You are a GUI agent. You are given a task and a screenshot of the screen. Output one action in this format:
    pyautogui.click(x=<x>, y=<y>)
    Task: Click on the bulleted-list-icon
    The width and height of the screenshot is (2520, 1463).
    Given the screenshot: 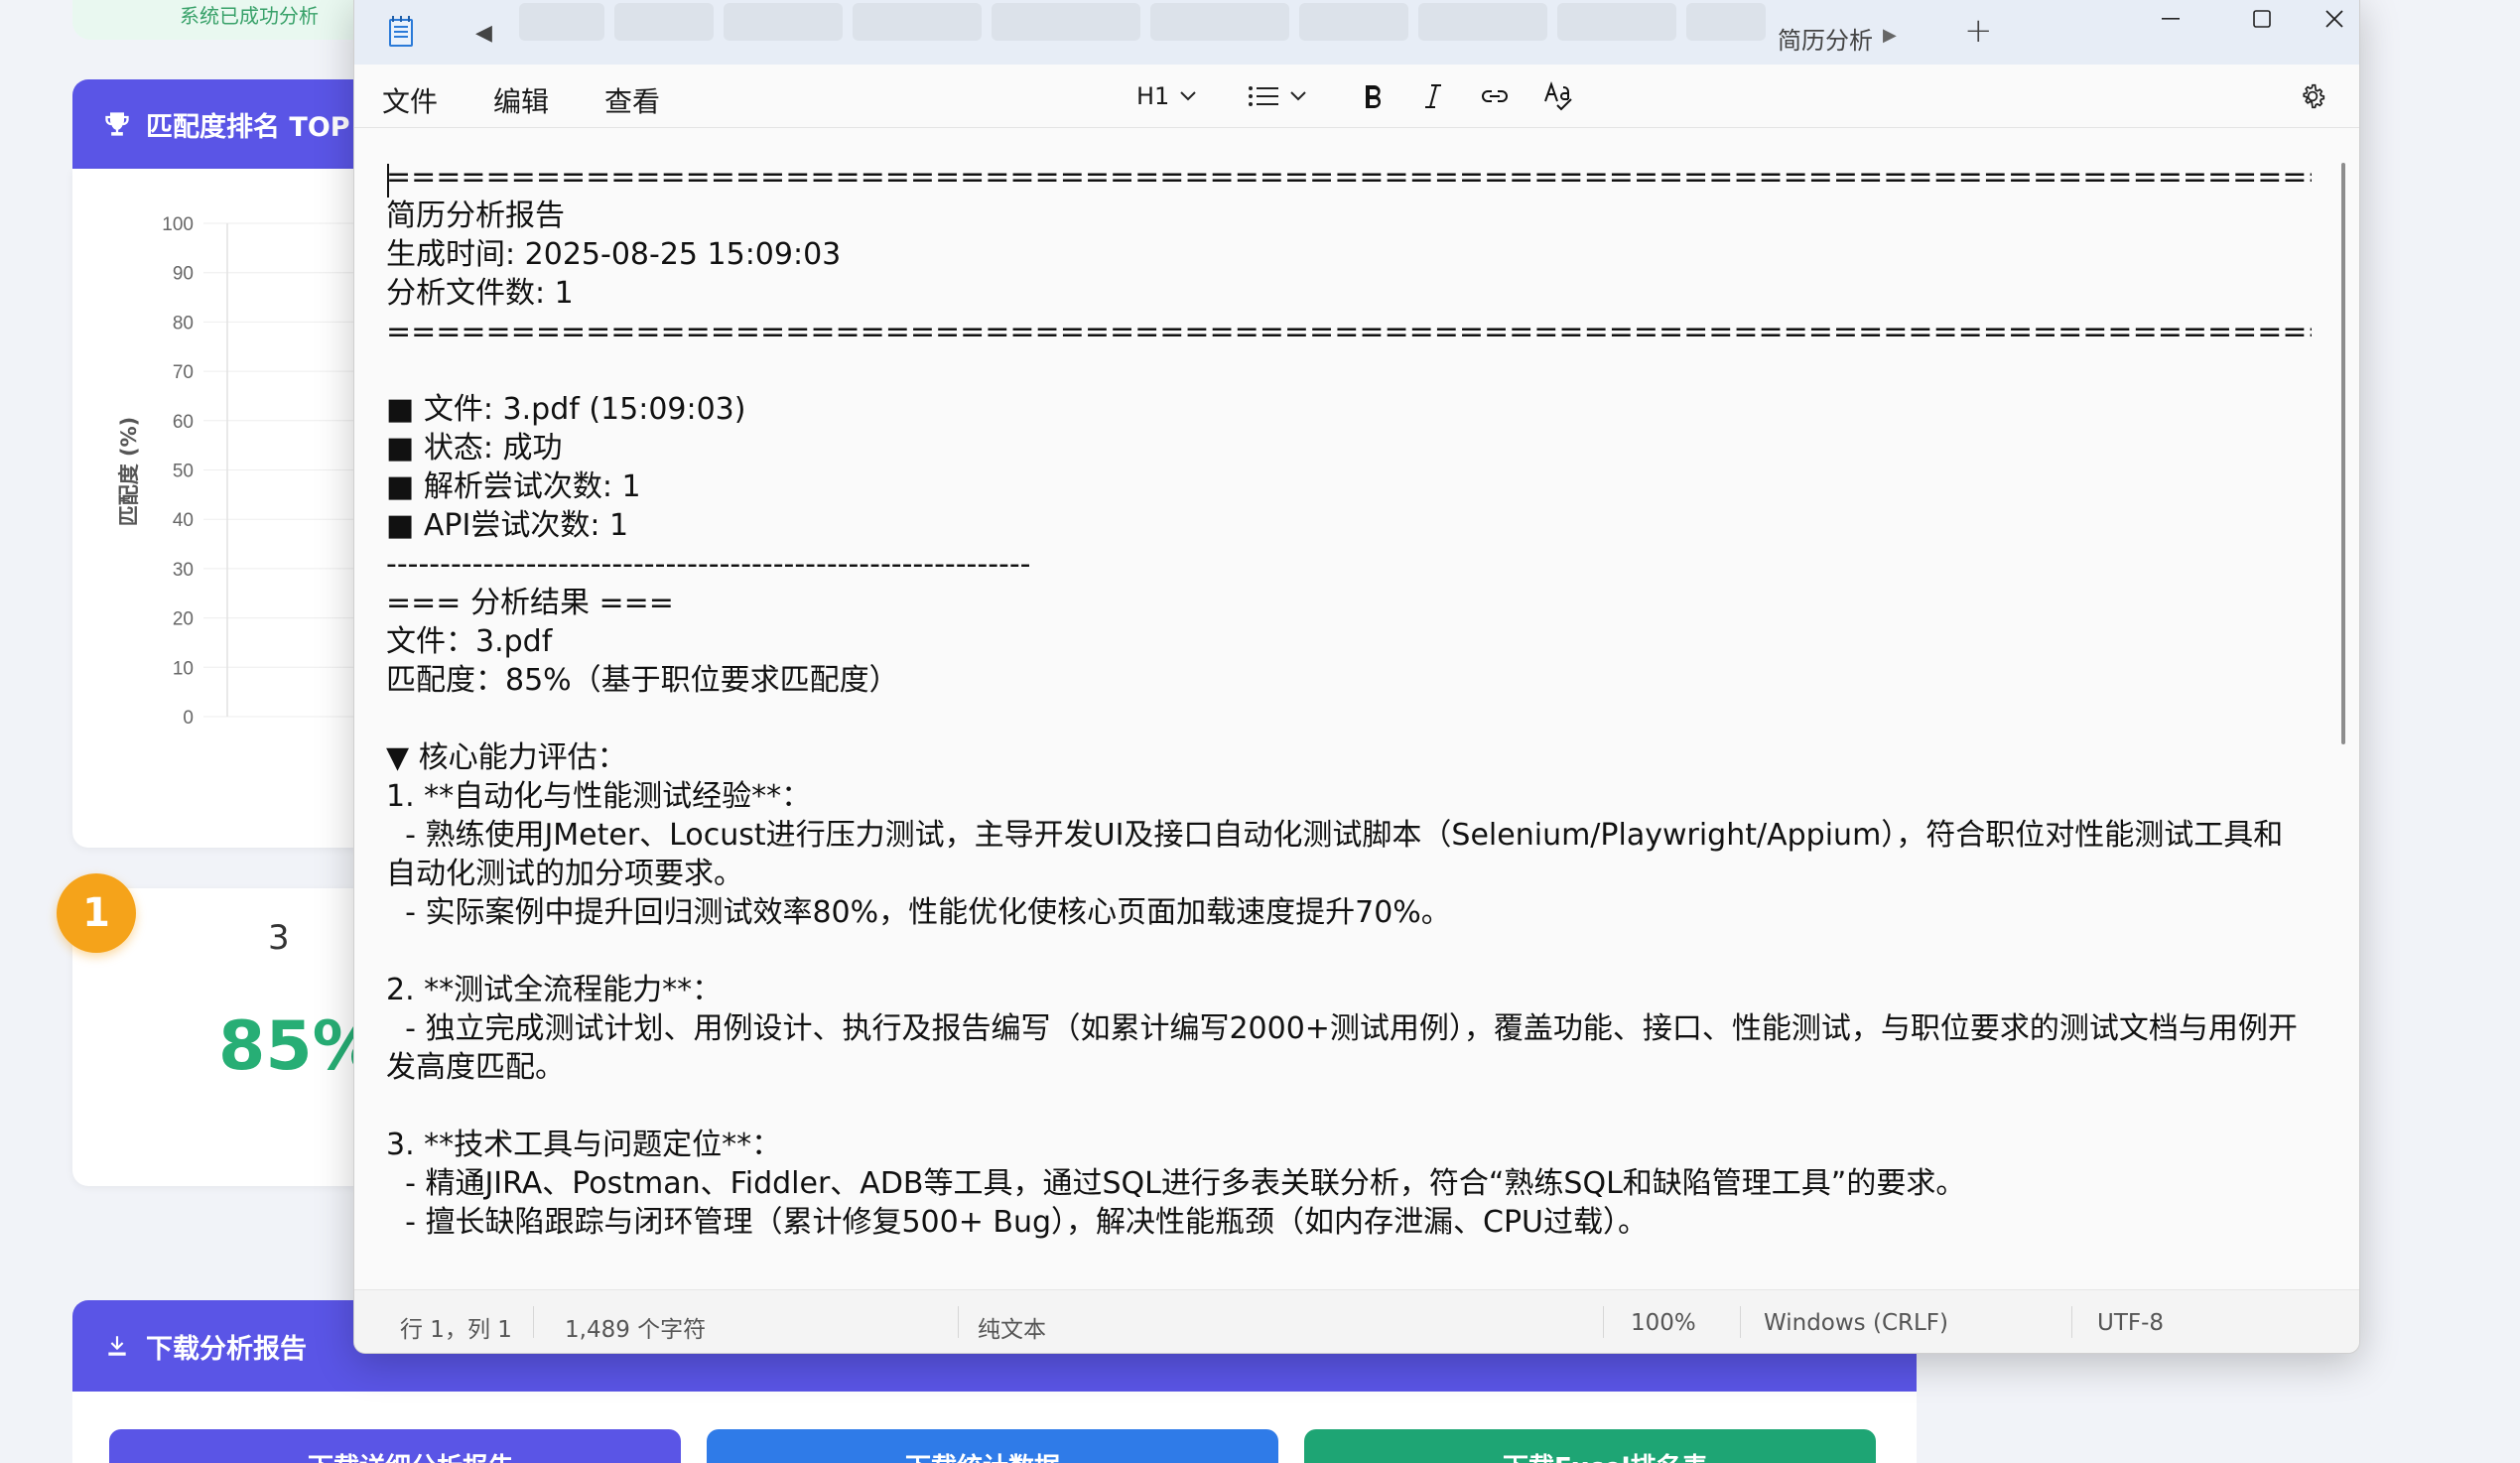 What is the action you would take?
    pyautogui.click(x=1263, y=96)
    